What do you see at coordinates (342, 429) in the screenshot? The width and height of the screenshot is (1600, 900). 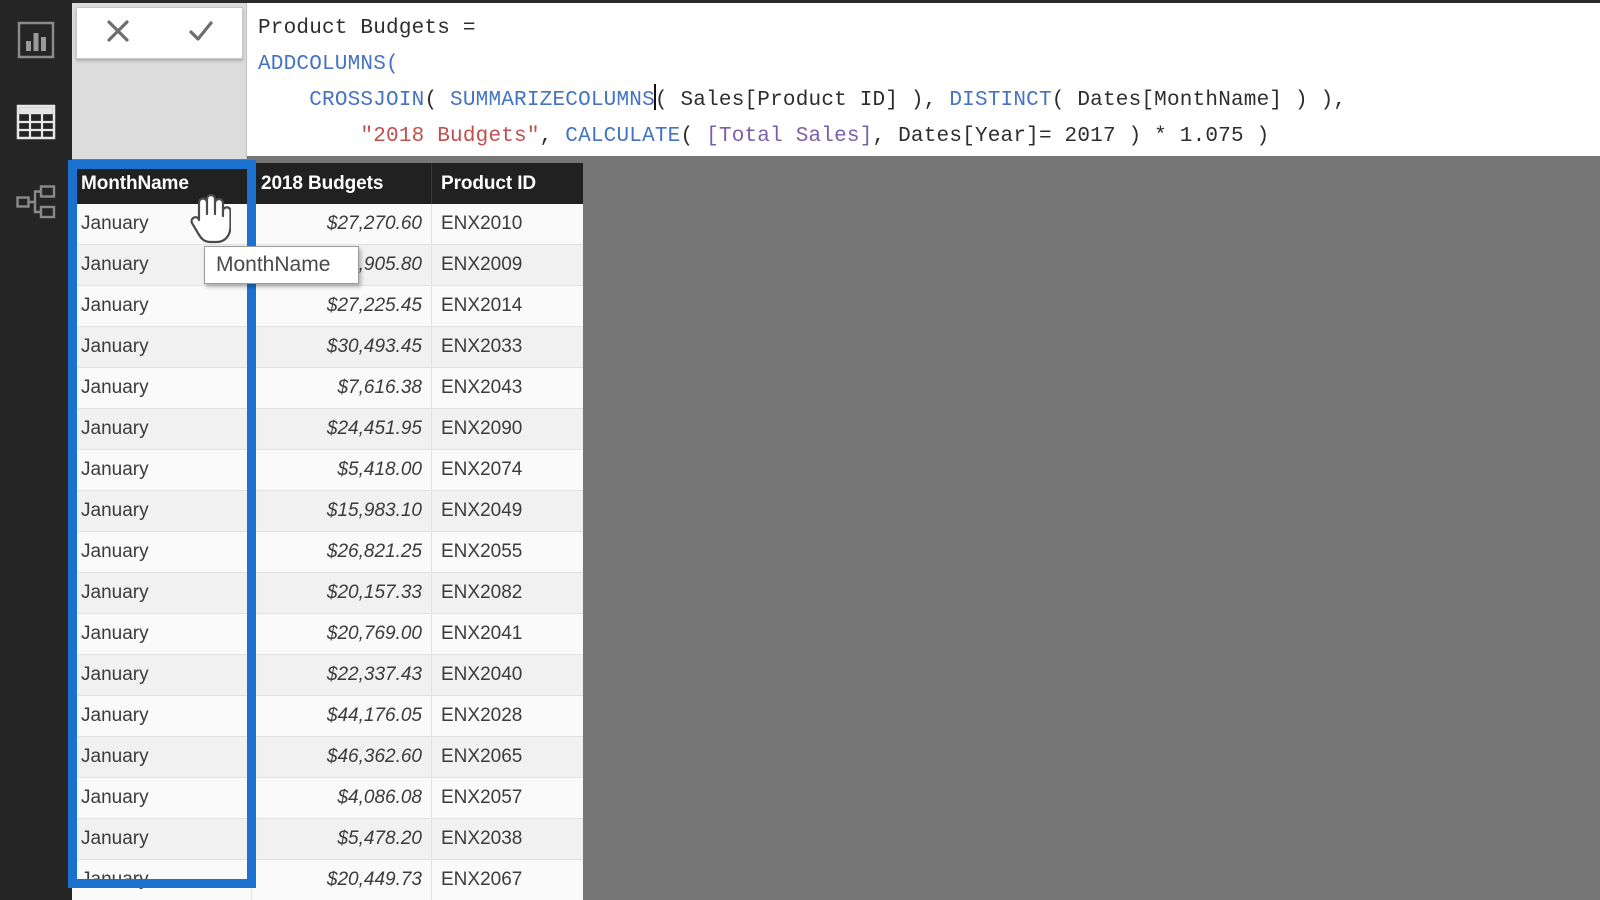 I see `cell-budget: $24,451.95` at bounding box center [342, 429].